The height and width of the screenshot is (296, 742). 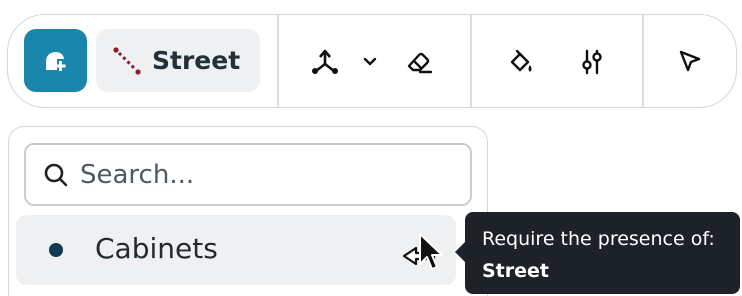 What do you see at coordinates (598, 239) in the screenshot?
I see `tooltip-text: Require the presence of:` at bounding box center [598, 239].